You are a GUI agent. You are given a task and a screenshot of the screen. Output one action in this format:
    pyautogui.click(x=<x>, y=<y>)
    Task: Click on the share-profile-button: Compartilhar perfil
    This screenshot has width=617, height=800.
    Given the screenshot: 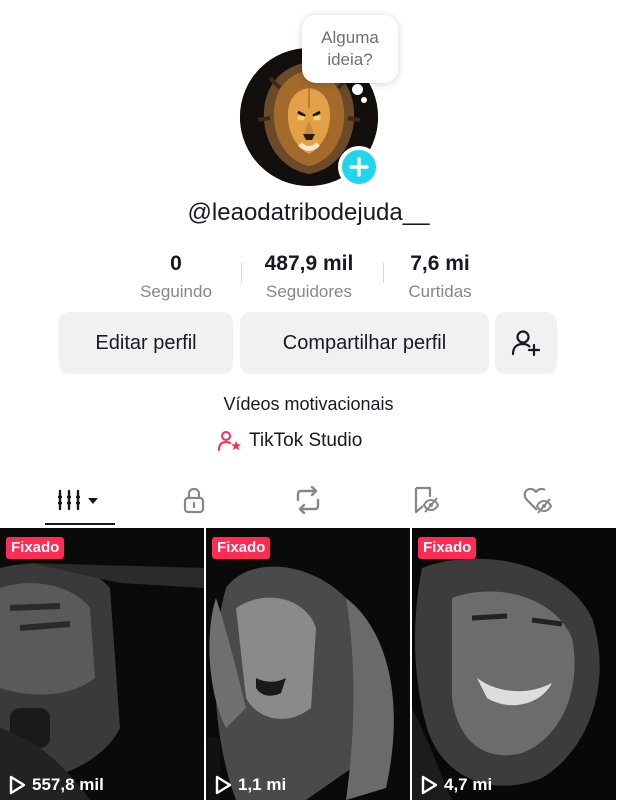 What is the action you would take?
    pyautogui.click(x=364, y=343)
    